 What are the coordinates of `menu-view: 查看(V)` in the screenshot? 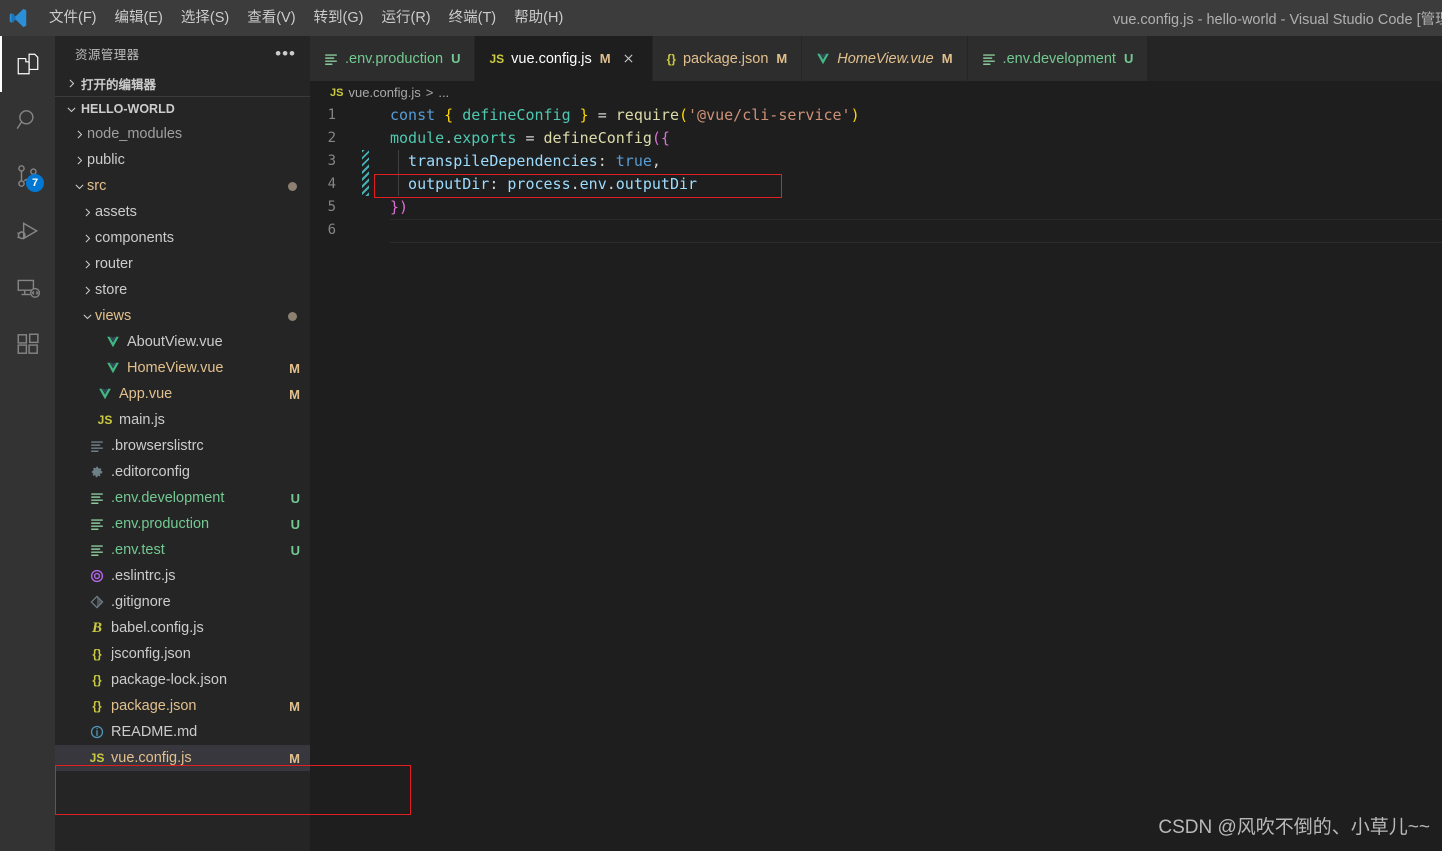 It's located at (271, 18).